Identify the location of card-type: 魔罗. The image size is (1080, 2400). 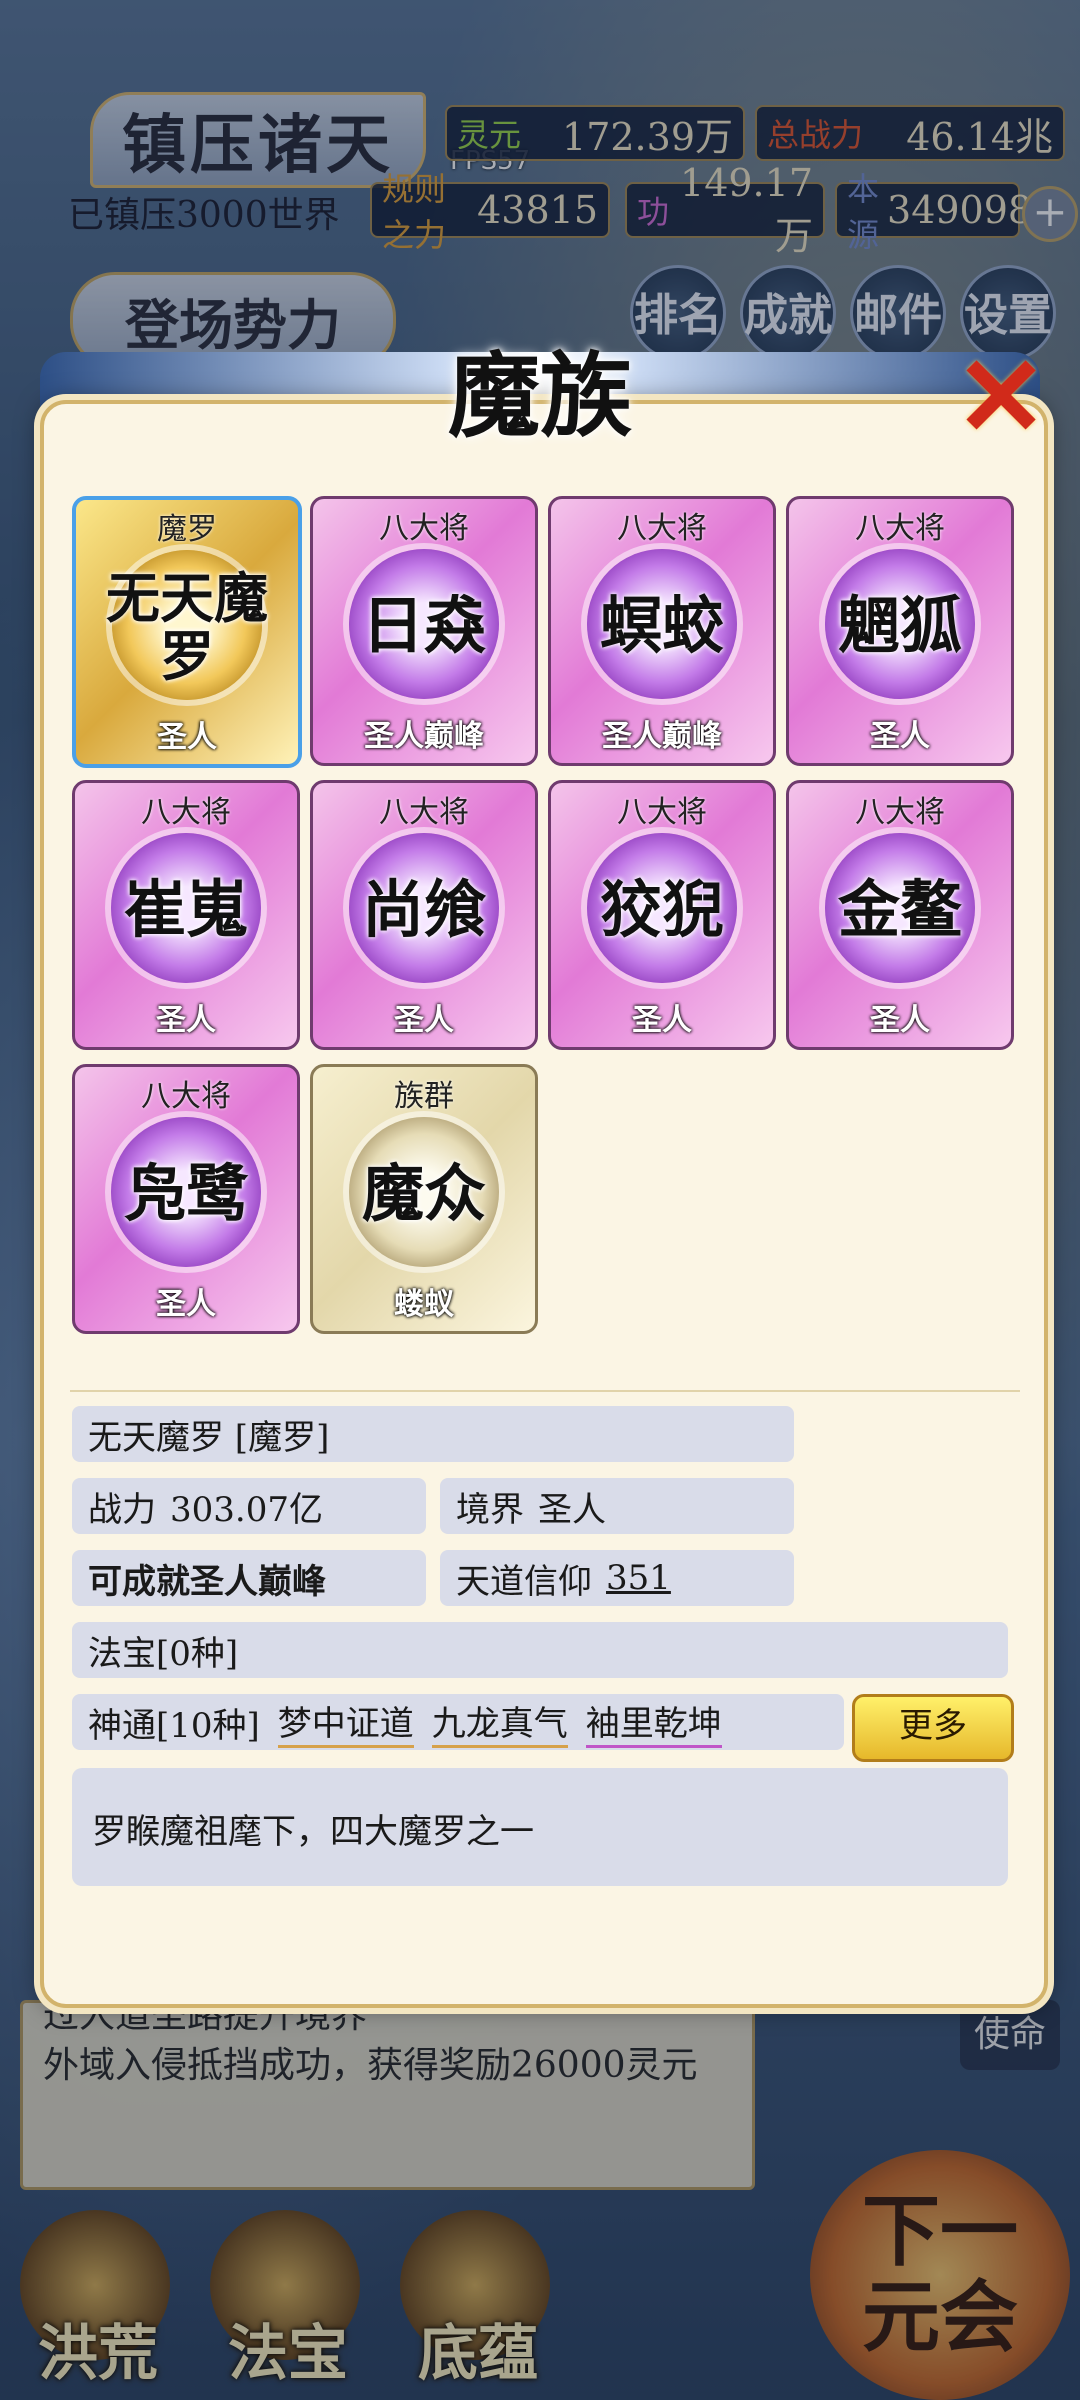
(187, 529).